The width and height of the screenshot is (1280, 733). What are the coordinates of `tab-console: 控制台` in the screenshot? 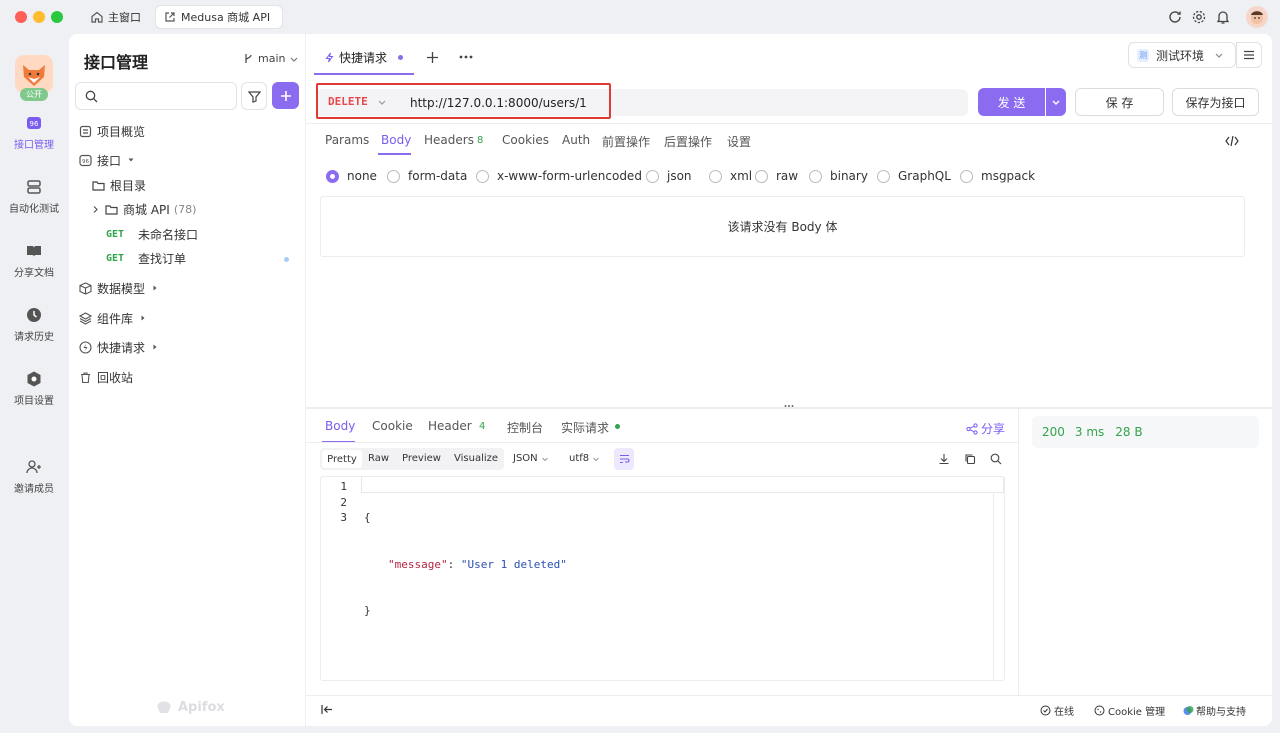 It's located at (525, 427).